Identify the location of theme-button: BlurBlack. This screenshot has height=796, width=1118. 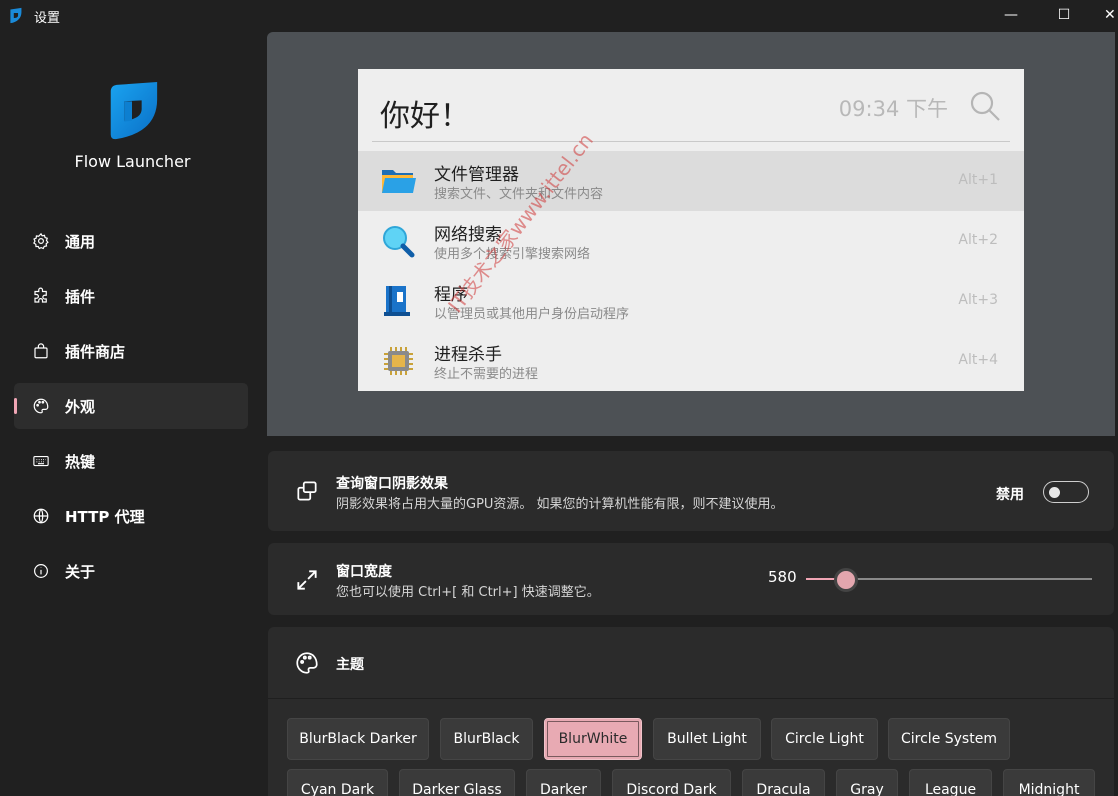
(486, 739).